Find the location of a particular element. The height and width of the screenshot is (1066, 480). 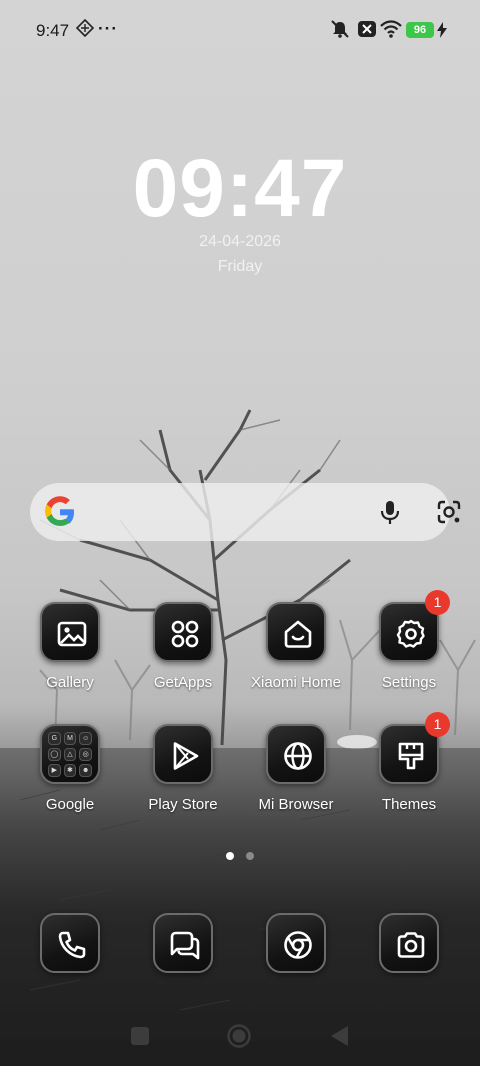

folder-app-gmail-icon: M is located at coordinates (70, 738).